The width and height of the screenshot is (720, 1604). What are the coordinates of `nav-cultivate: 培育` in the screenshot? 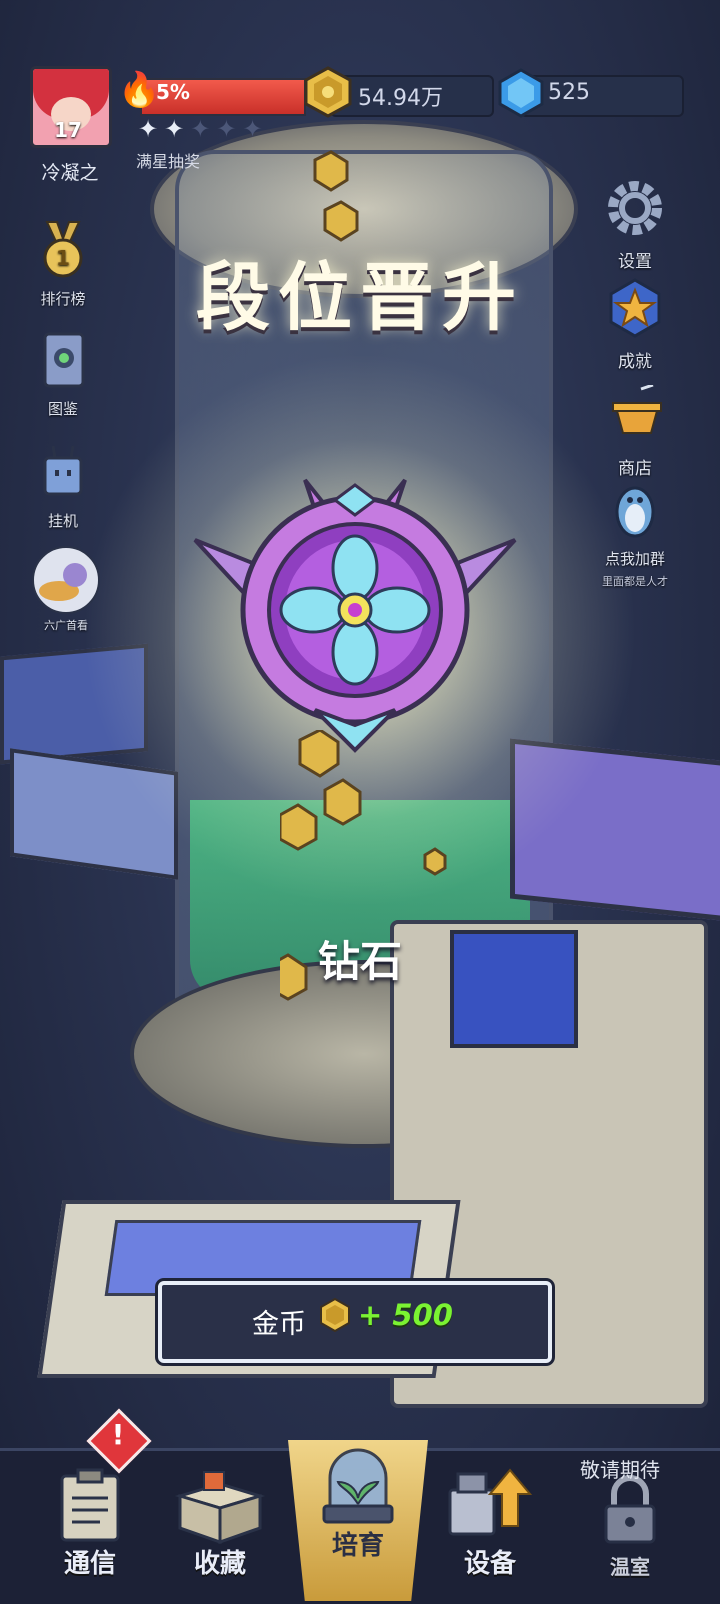 It's located at (358, 1519).